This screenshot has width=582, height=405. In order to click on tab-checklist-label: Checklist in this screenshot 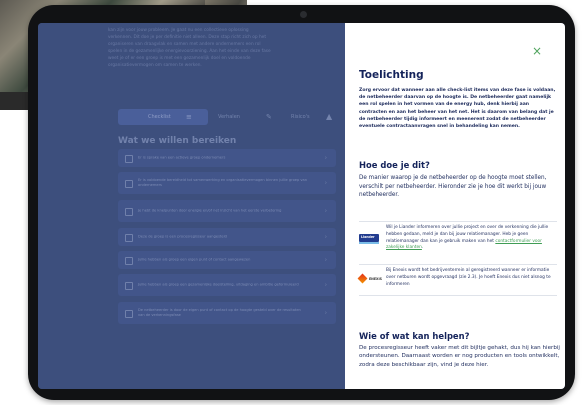, I will do `click(159, 117)`.